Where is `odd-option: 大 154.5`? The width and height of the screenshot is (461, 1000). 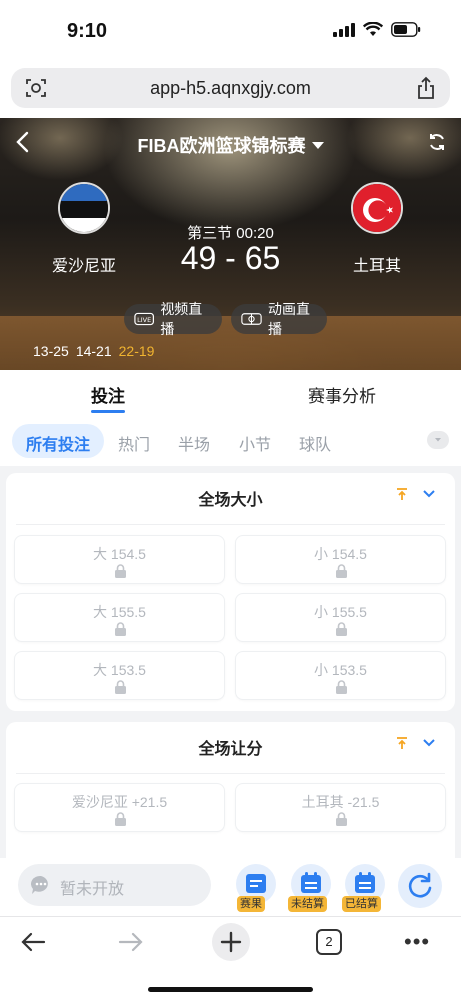
odd-option: 大 154.5 is located at coordinates (119, 559).